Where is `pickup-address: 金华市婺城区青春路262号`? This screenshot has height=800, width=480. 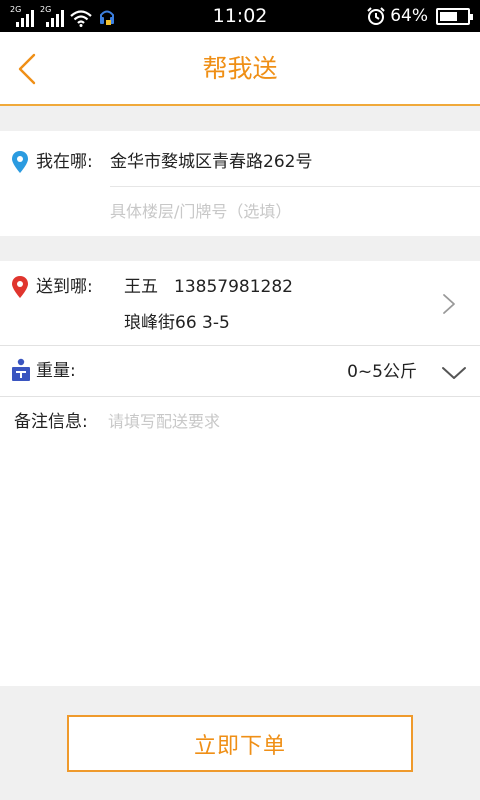 pickup-address: 金华市婺城区青春路262号 is located at coordinates (211, 162).